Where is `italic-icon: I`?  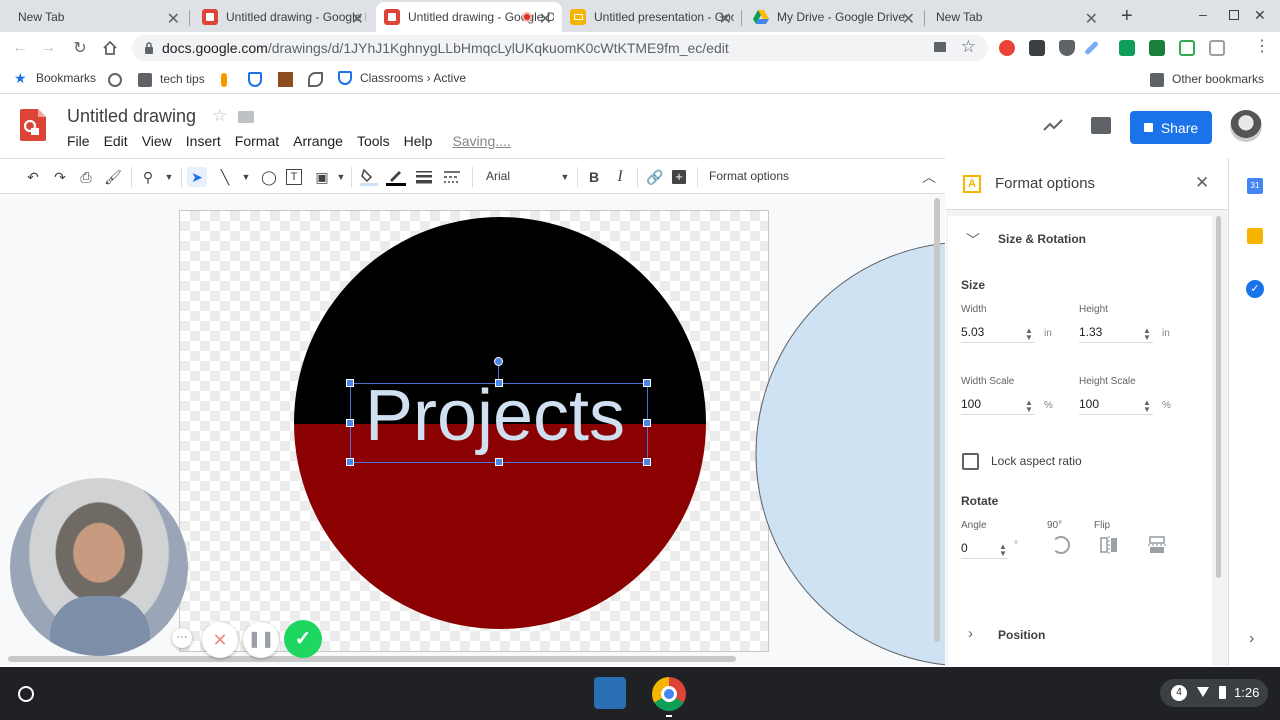 italic-icon: I is located at coordinates (620, 177).